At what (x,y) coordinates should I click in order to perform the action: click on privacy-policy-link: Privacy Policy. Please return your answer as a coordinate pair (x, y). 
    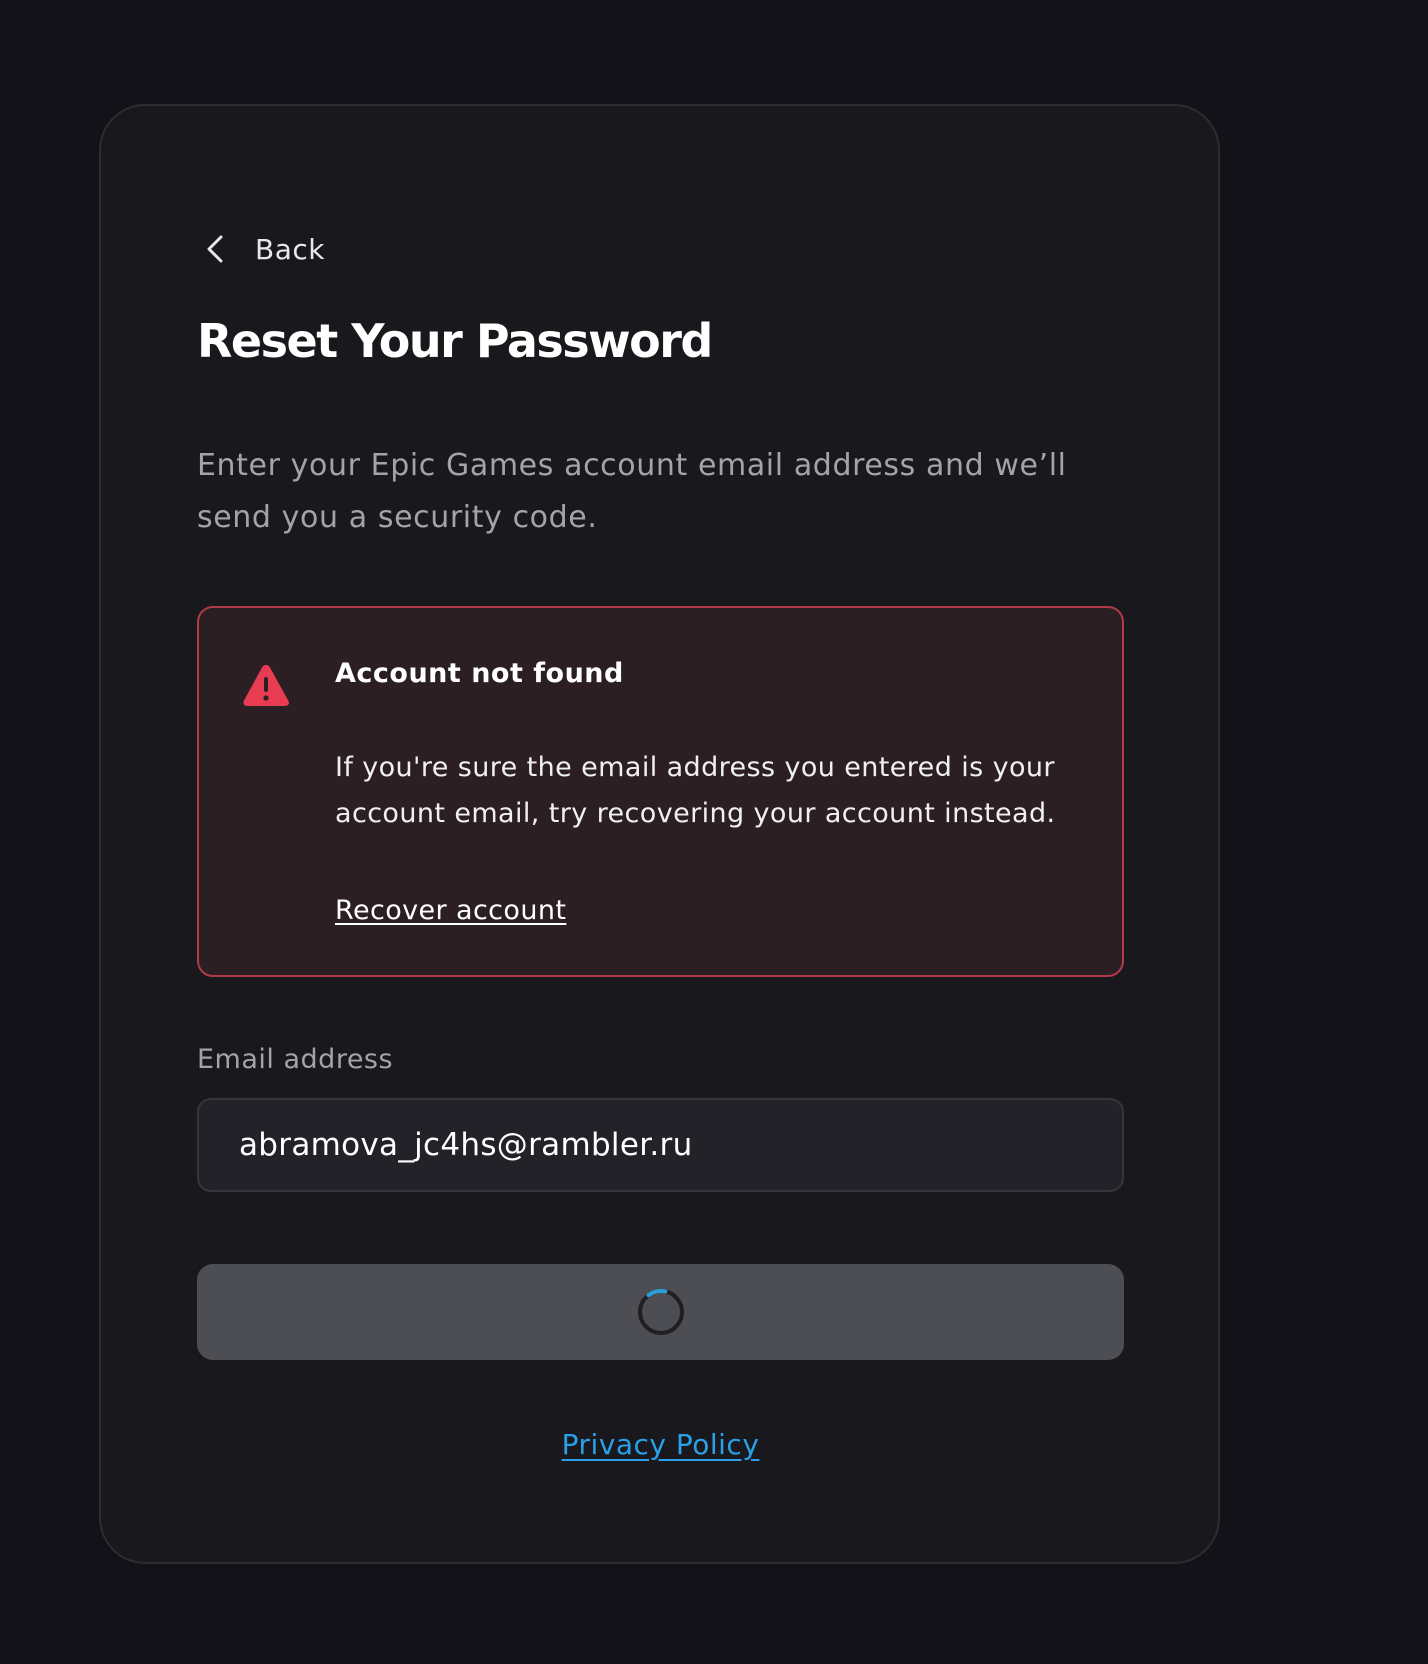
    Looking at the image, I should click on (661, 1444).